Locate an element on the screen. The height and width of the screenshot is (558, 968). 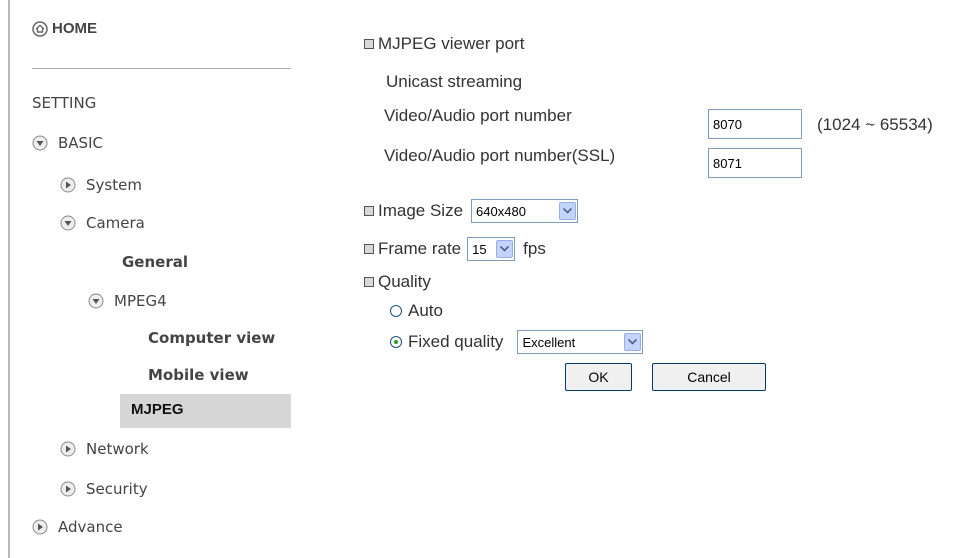
subsection-title: Unicast streaming is located at coordinates (454, 81).